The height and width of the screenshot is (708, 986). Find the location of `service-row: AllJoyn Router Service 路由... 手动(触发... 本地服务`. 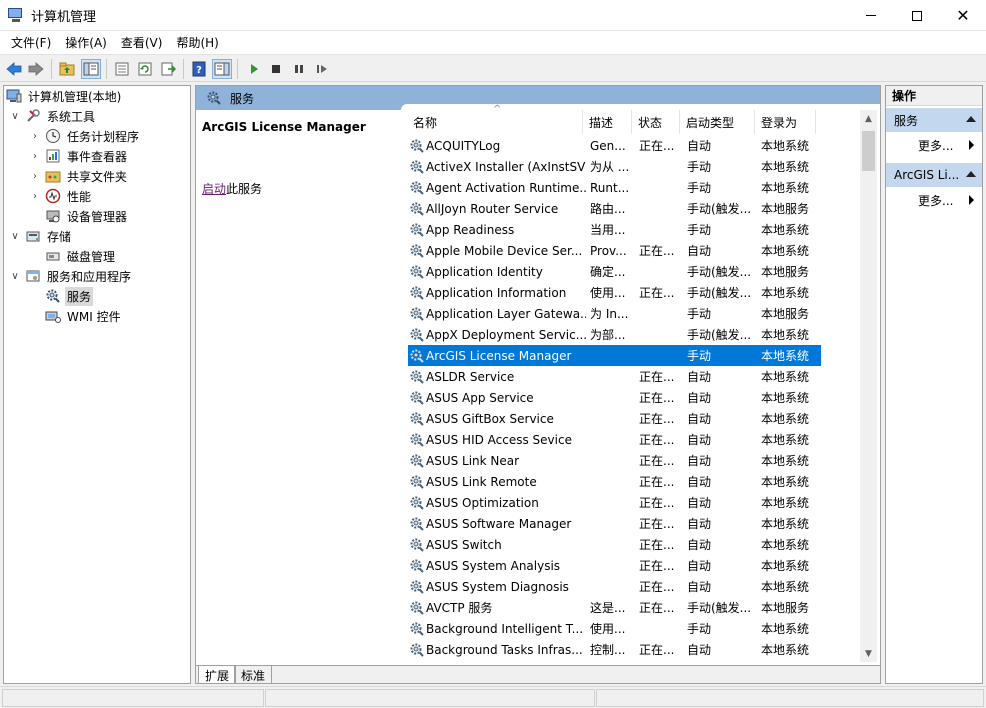

service-row: AllJoyn Router Service 路由... 手动(触发... 本地服务 is located at coordinates (614, 208).